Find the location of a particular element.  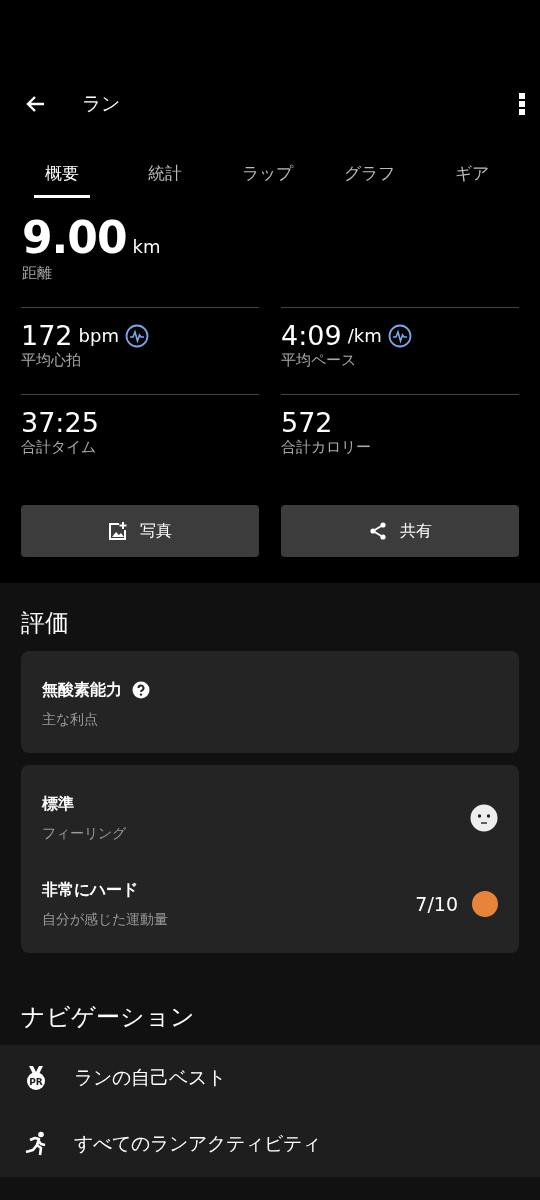

rating-subtitle: 自分が感じた運動量 is located at coordinates (105, 919).